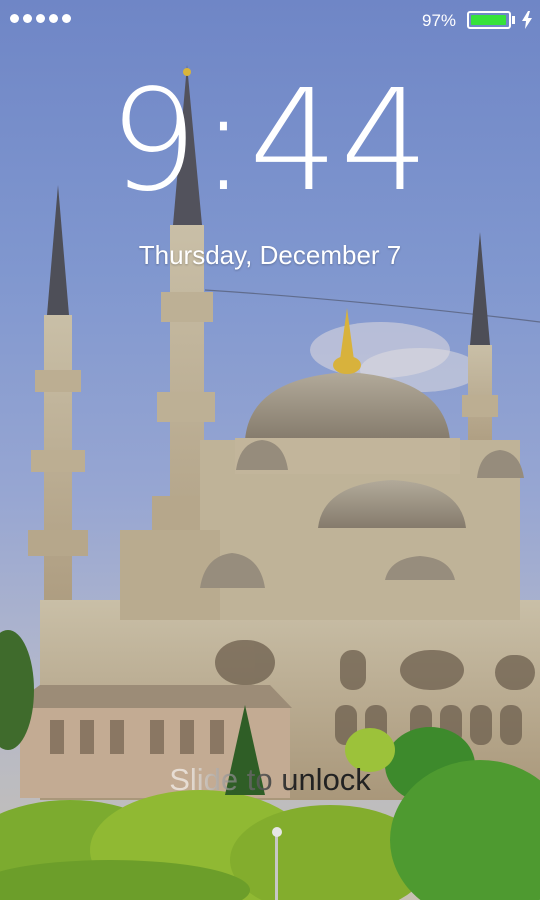 The image size is (540, 900). I want to click on battery-level-fill, so click(488, 20).